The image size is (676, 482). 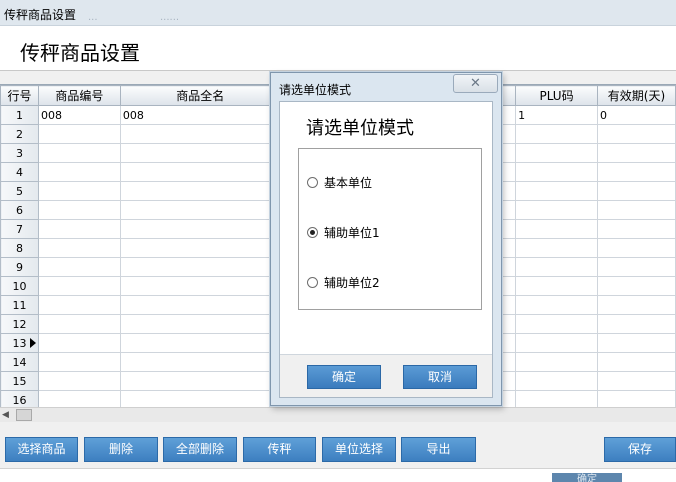 I want to click on radio-label: 辅助单位1, so click(x=352, y=232).